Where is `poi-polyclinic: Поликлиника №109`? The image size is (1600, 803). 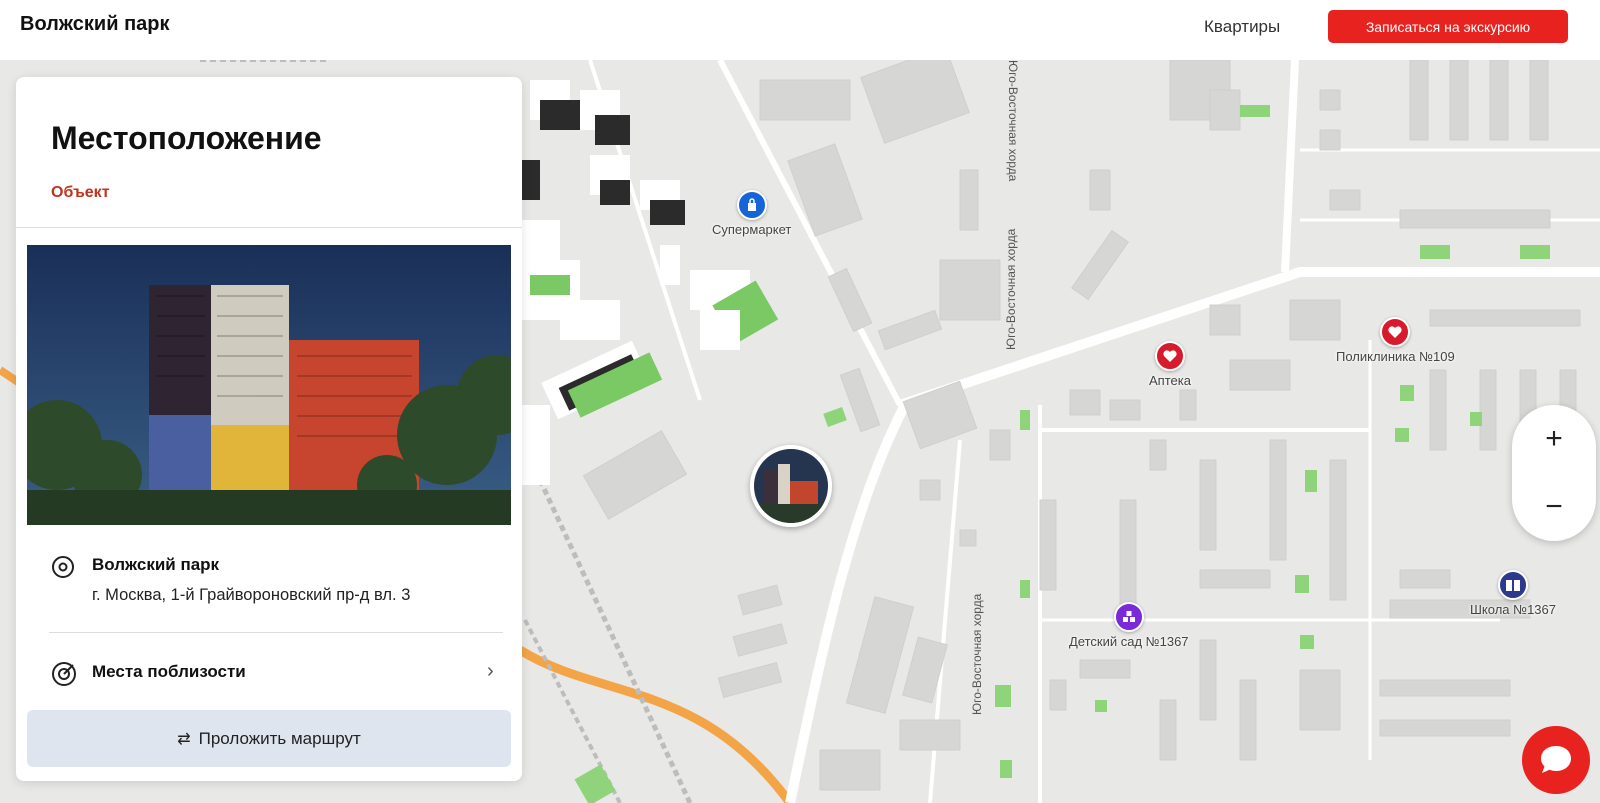 poi-polyclinic: Поликлиника №109 is located at coordinates (1395, 340).